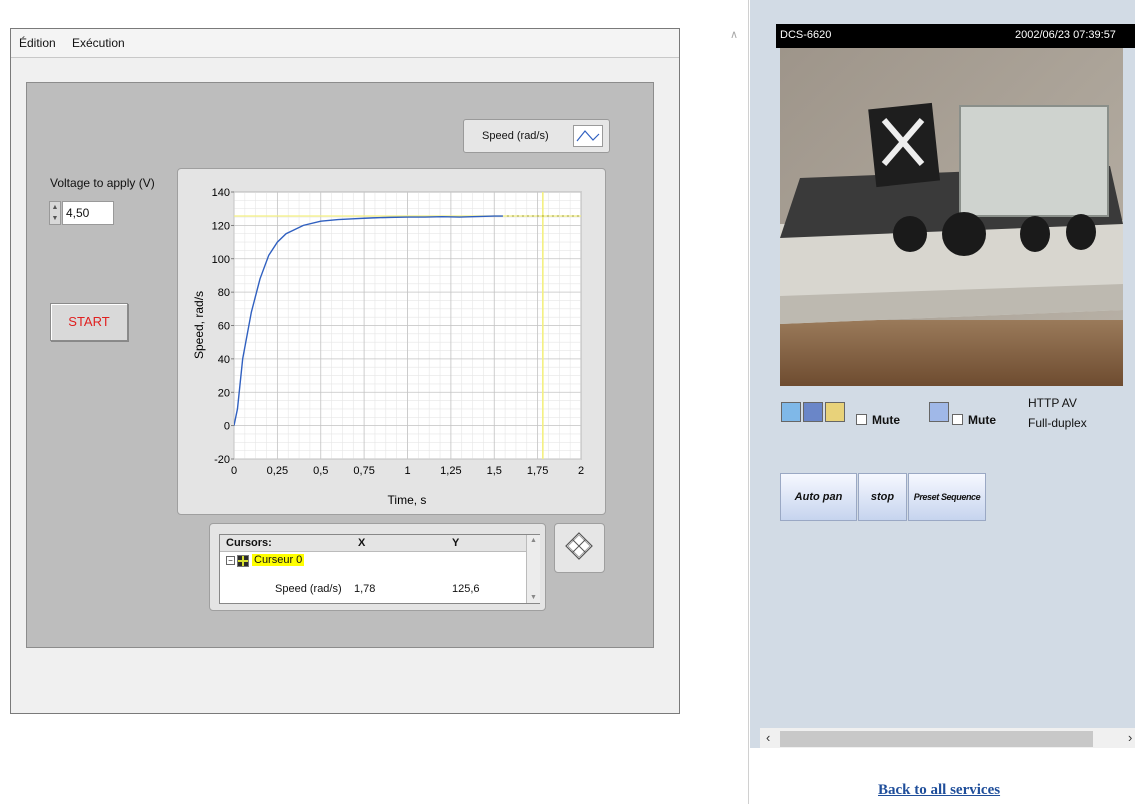  What do you see at coordinates (581, 471) in the screenshot?
I see `x-tick-label: 2` at bounding box center [581, 471].